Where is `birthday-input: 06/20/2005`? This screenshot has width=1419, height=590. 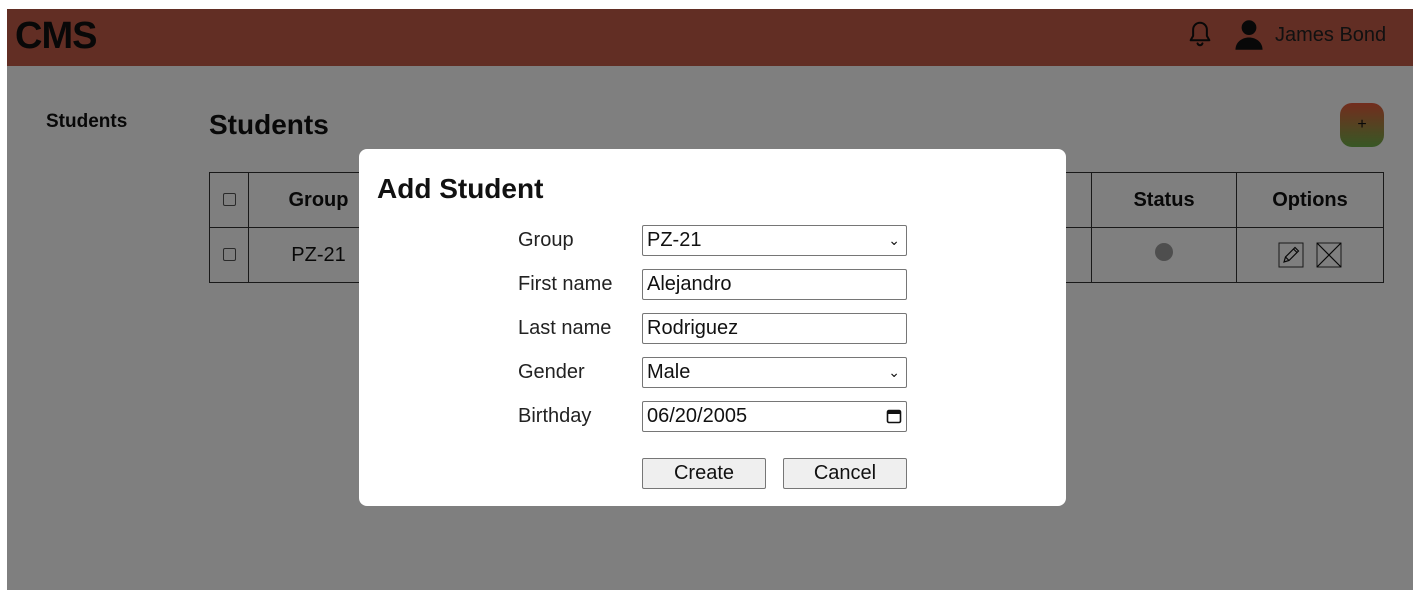
birthday-input: 06/20/2005 is located at coordinates (774, 416).